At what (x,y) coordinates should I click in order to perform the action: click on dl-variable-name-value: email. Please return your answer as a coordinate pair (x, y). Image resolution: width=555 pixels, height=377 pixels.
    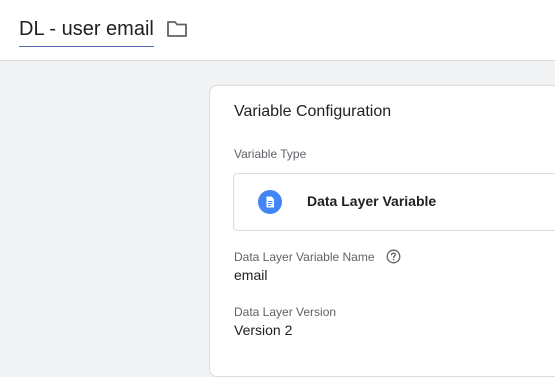
    Looking at the image, I should click on (251, 275).